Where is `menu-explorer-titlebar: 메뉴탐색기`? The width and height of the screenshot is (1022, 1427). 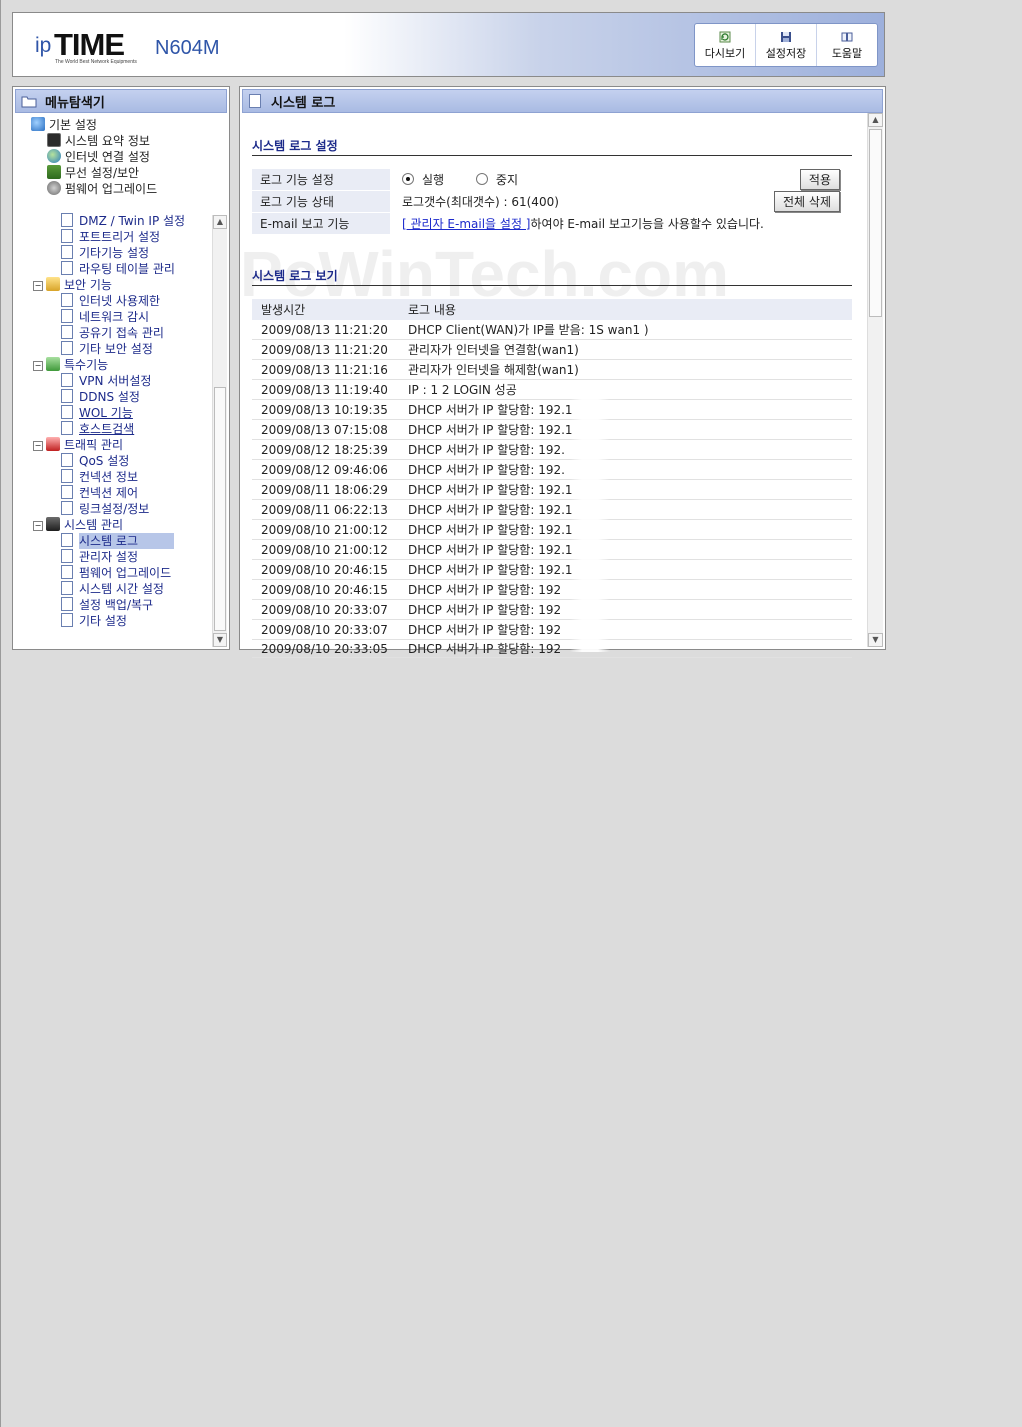 menu-explorer-titlebar: 메뉴탐색기 is located at coordinates (121, 101).